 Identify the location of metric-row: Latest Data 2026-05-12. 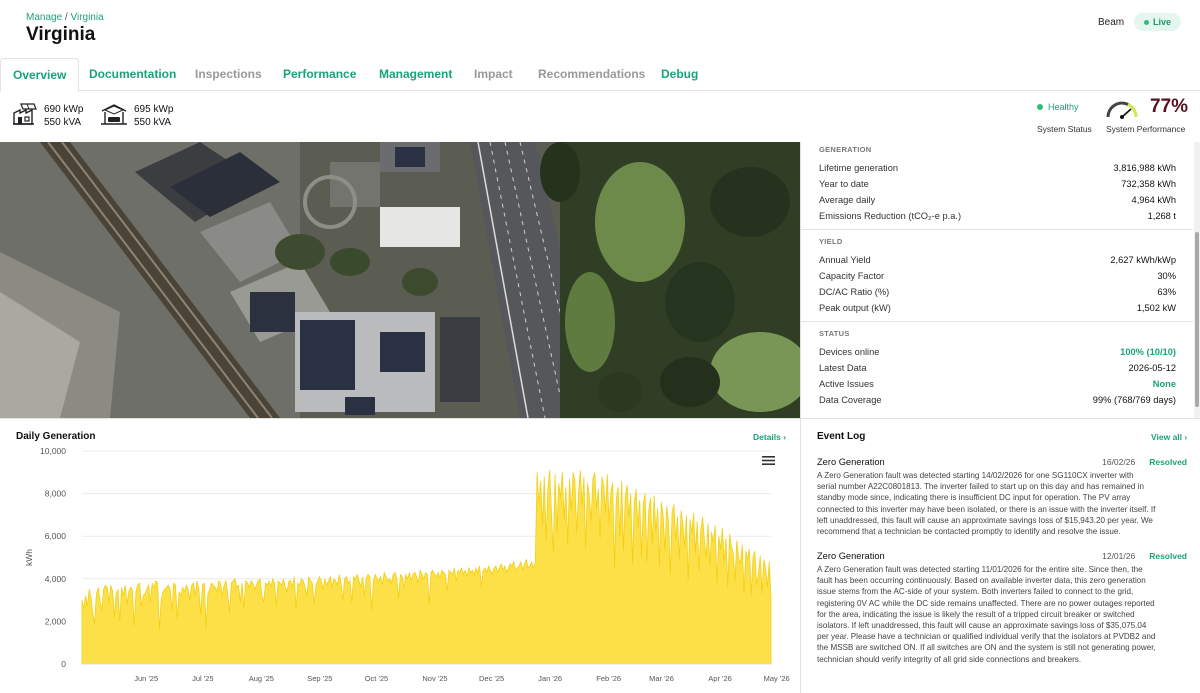
(997, 368).